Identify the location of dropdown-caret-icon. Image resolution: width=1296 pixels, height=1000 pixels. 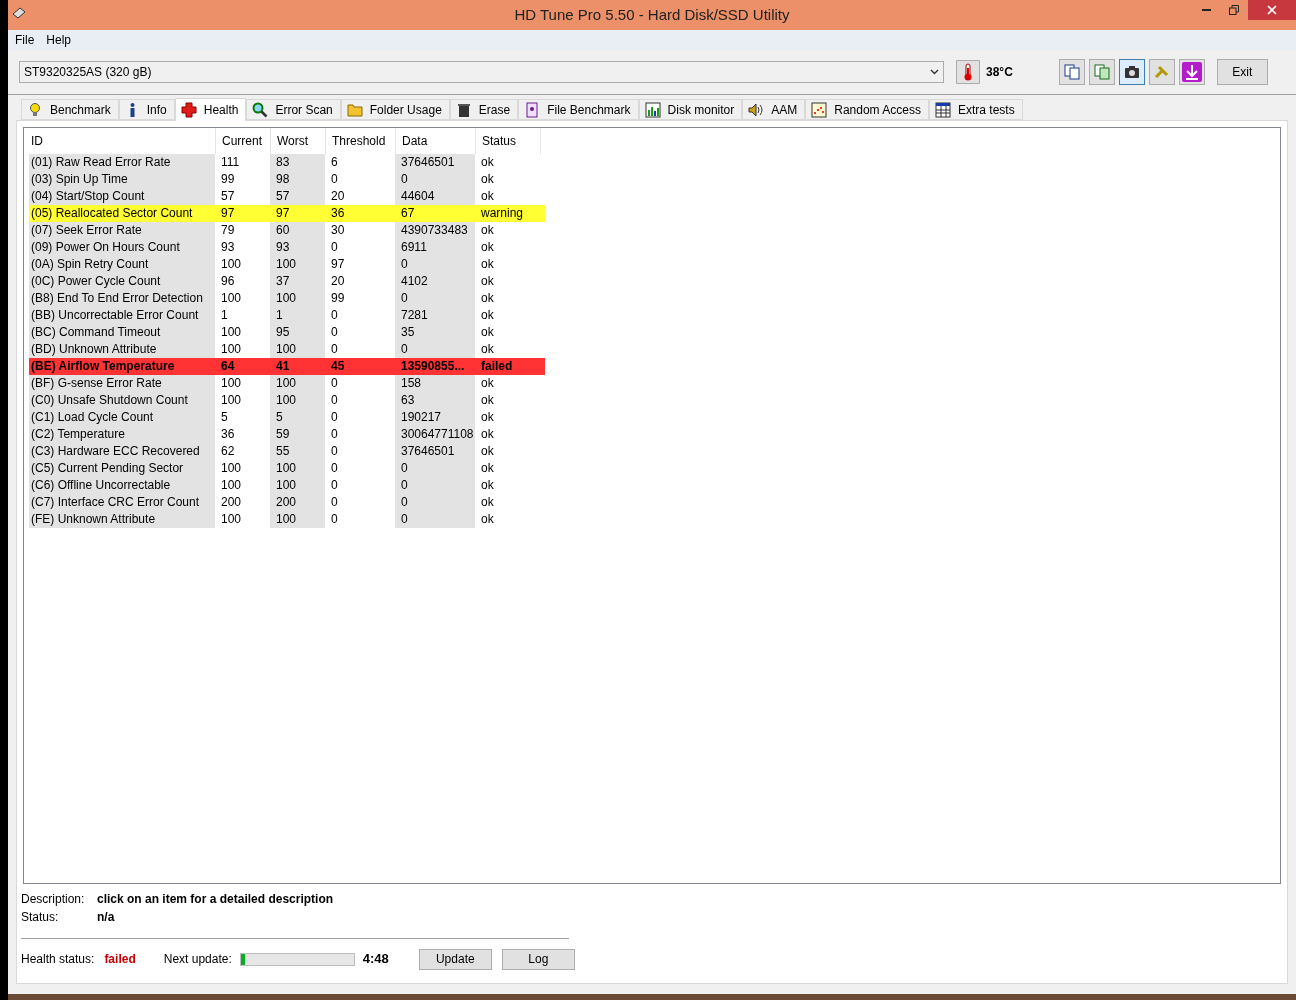
(934, 72).